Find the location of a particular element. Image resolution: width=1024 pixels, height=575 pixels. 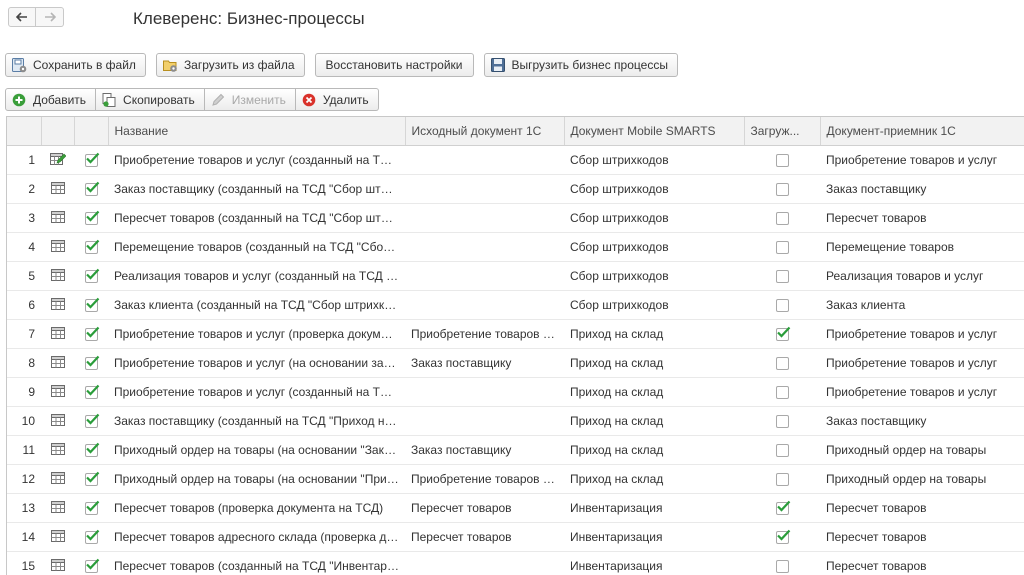

add-button: Добавить is located at coordinates (50, 99).